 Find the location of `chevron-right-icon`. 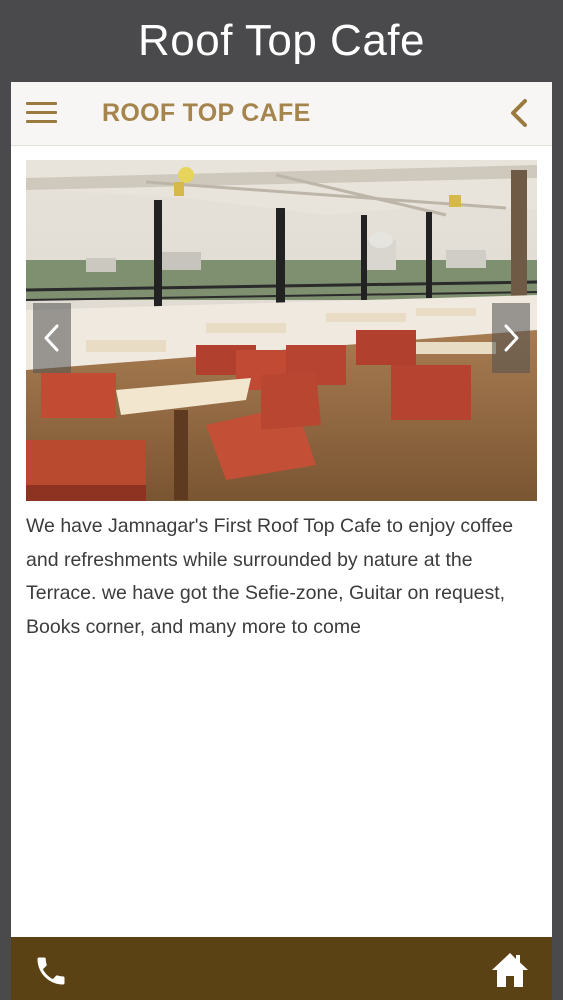

chevron-right-icon is located at coordinates (511, 338).